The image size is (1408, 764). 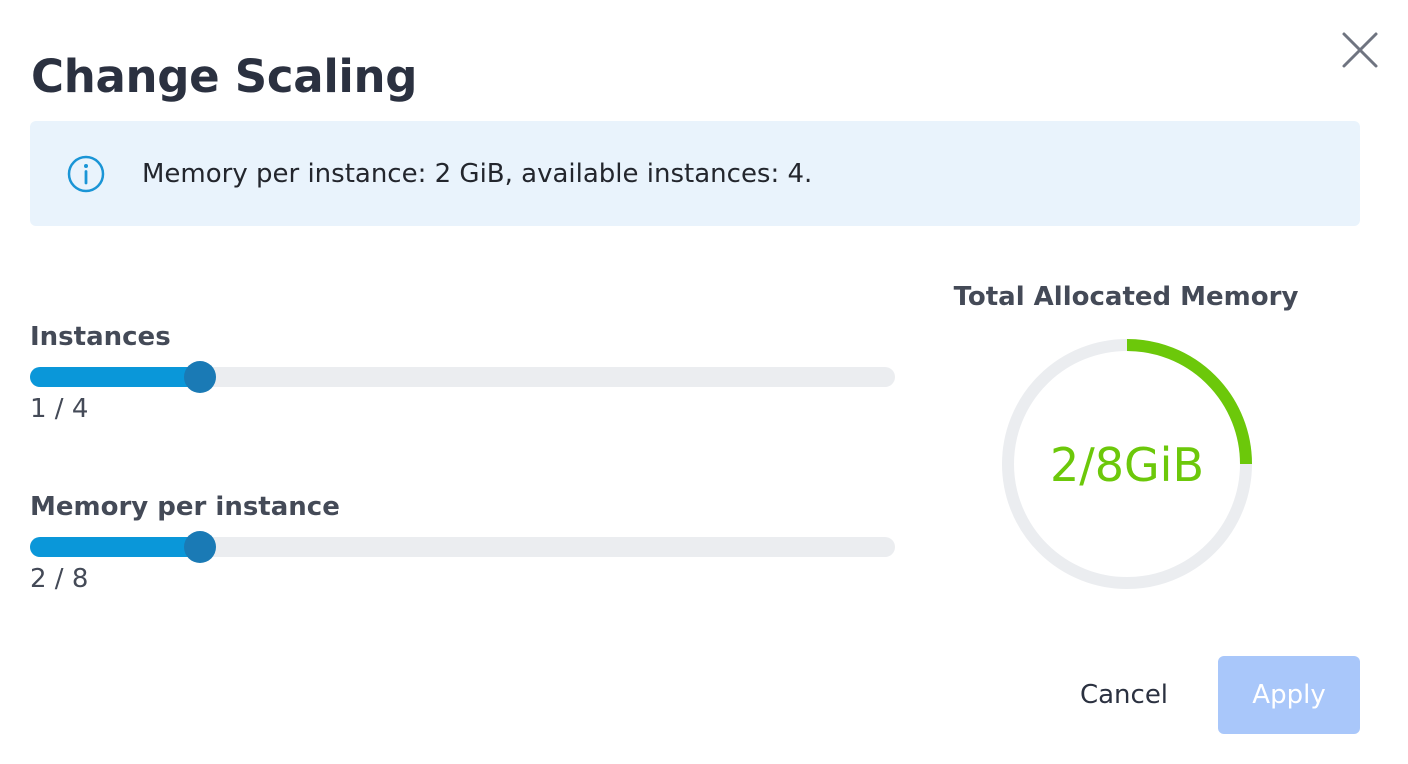 I want to click on instances-slider-thumb, so click(x=200, y=377).